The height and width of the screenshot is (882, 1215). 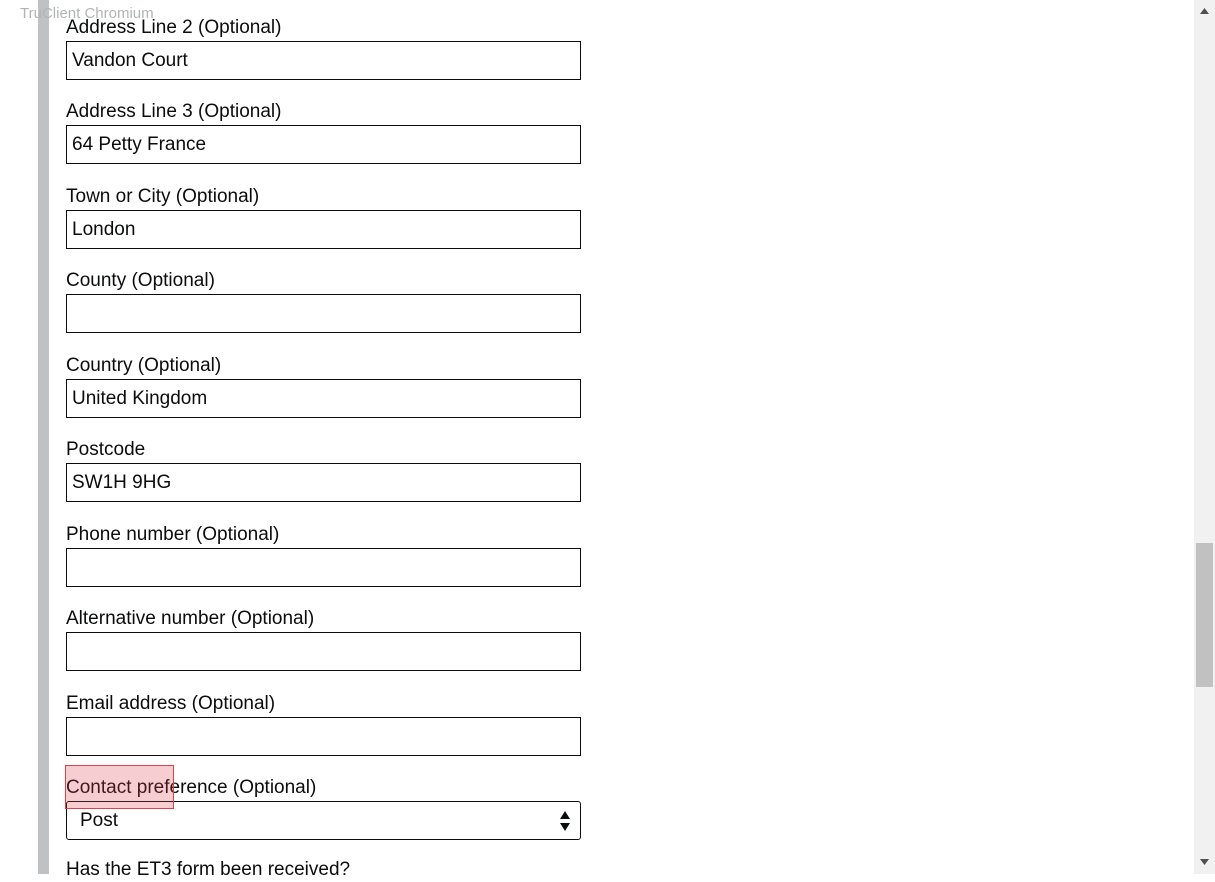 What do you see at coordinates (323, 60) in the screenshot?
I see `address-line-2-input` at bounding box center [323, 60].